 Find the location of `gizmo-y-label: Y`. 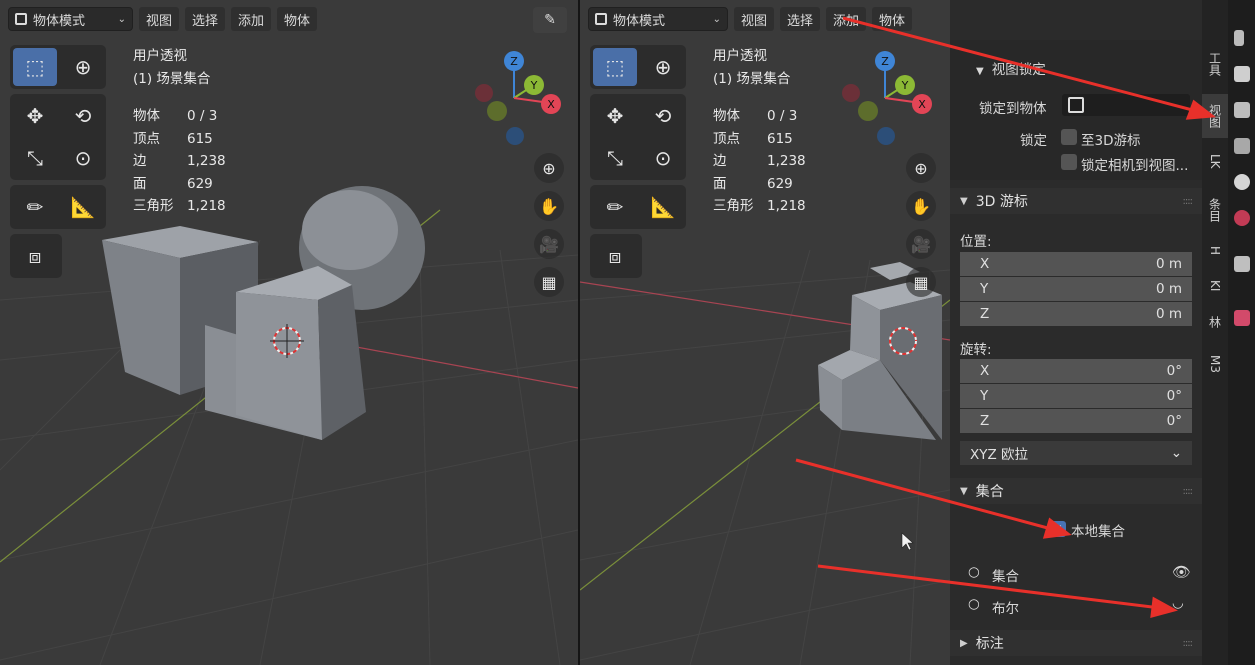

gizmo-y-label: Y is located at coordinates (534, 85).